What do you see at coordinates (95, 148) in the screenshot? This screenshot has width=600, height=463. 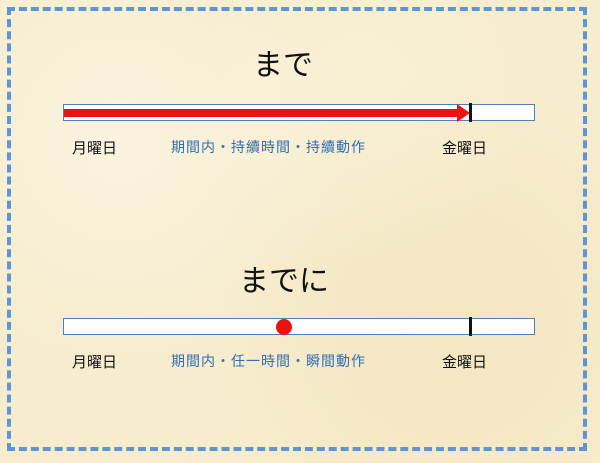 I see `made-start-label: 月曜日` at bounding box center [95, 148].